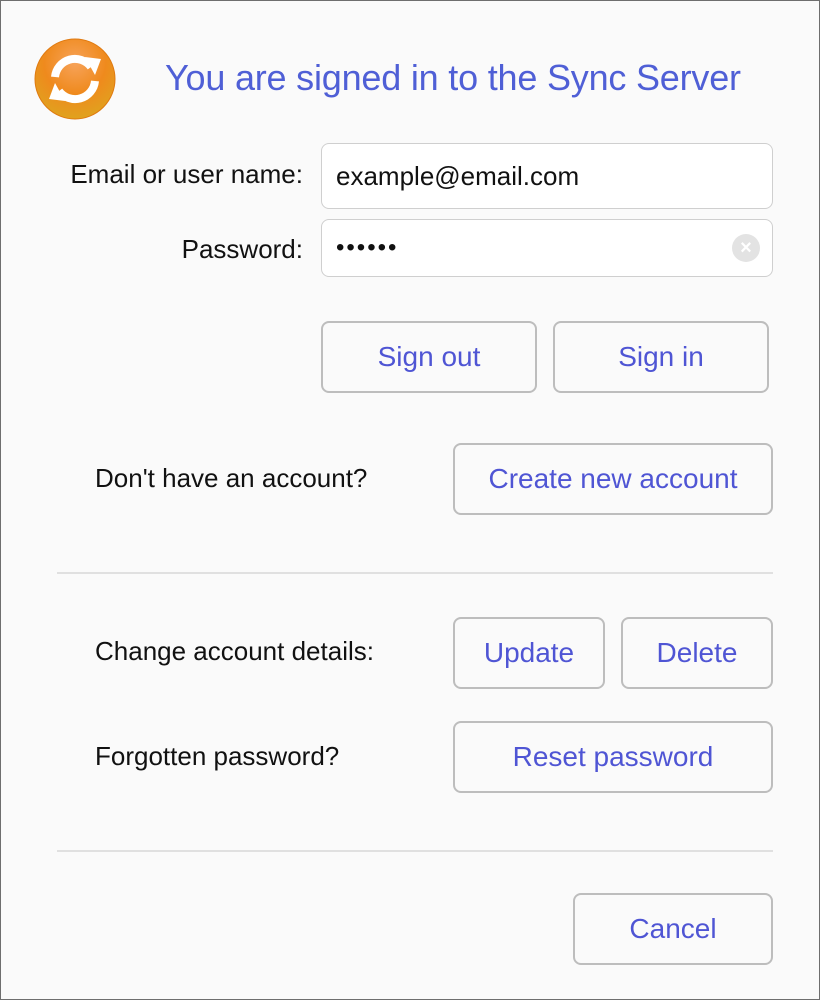  What do you see at coordinates (429, 357) in the screenshot?
I see `sign-out-button: Sign out` at bounding box center [429, 357].